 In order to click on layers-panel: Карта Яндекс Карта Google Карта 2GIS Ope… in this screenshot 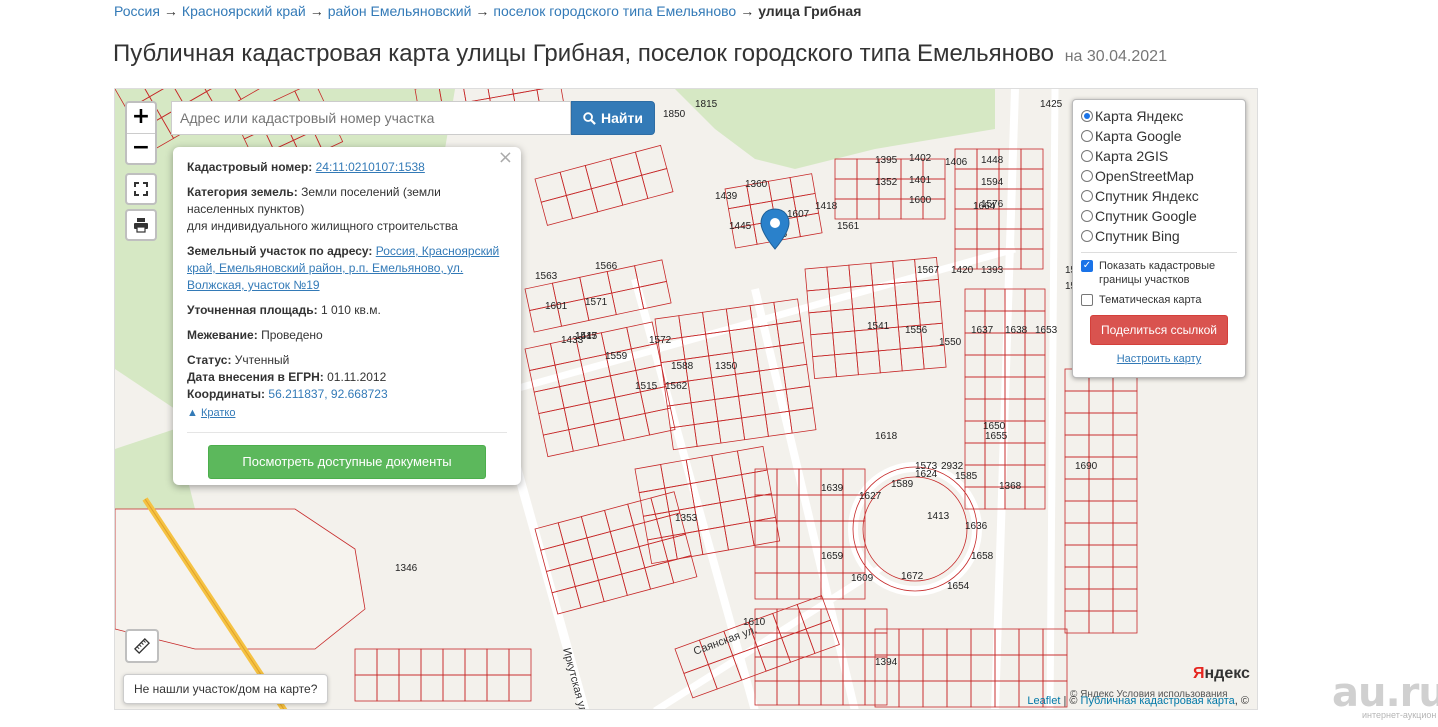, I will do `click(1159, 238)`.